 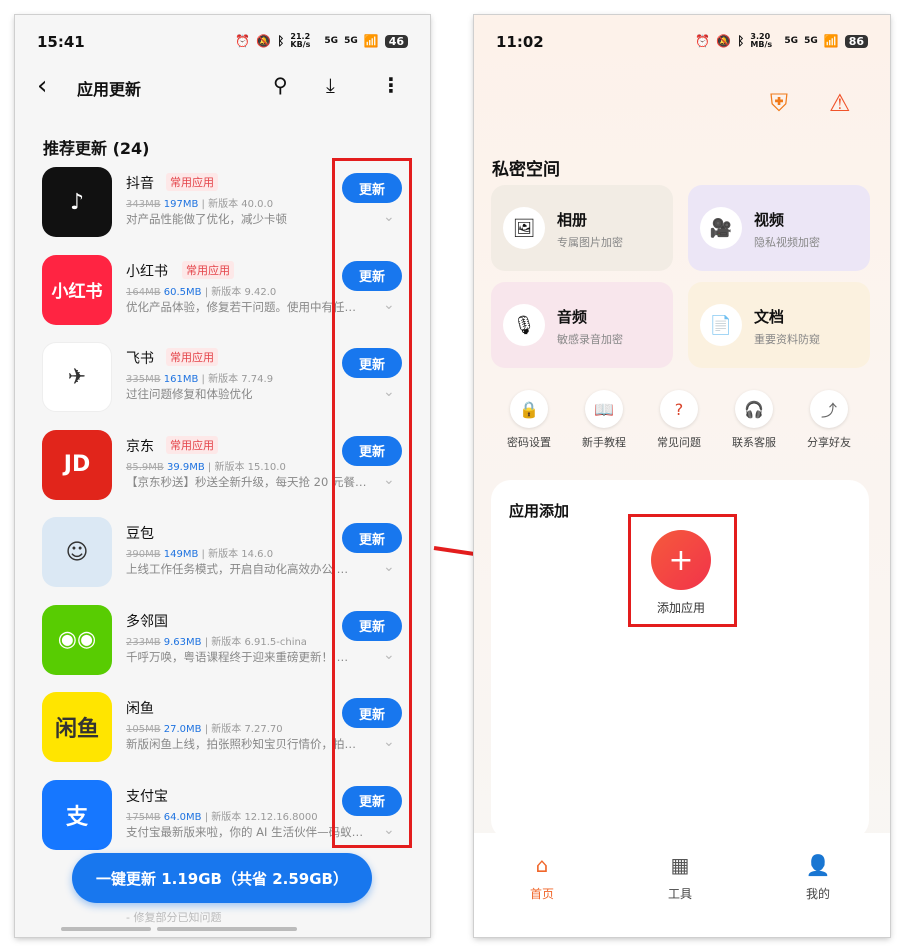 What do you see at coordinates (818, 877) in the screenshot?
I see `tab-mine: 👤 我的` at bounding box center [818, 877].